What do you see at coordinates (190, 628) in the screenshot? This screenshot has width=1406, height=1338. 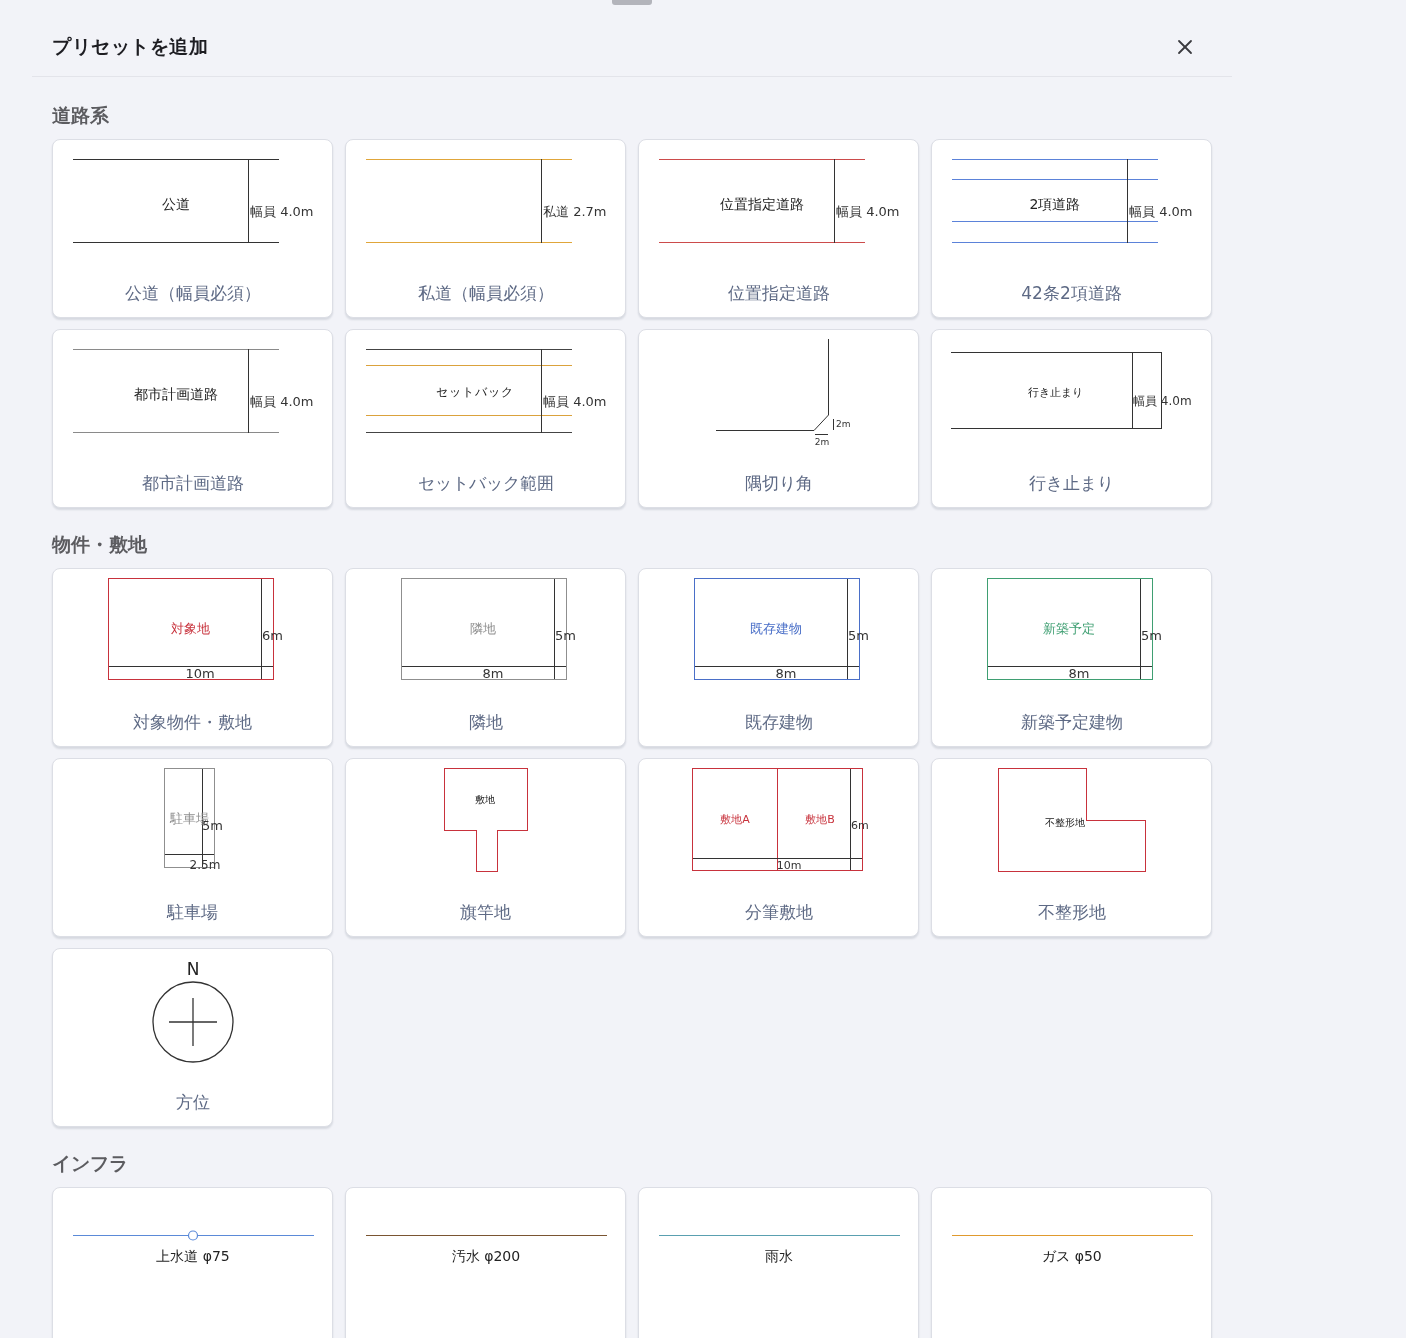 I see `lot-name-label: 対象地` at bounding box center [190, 628].